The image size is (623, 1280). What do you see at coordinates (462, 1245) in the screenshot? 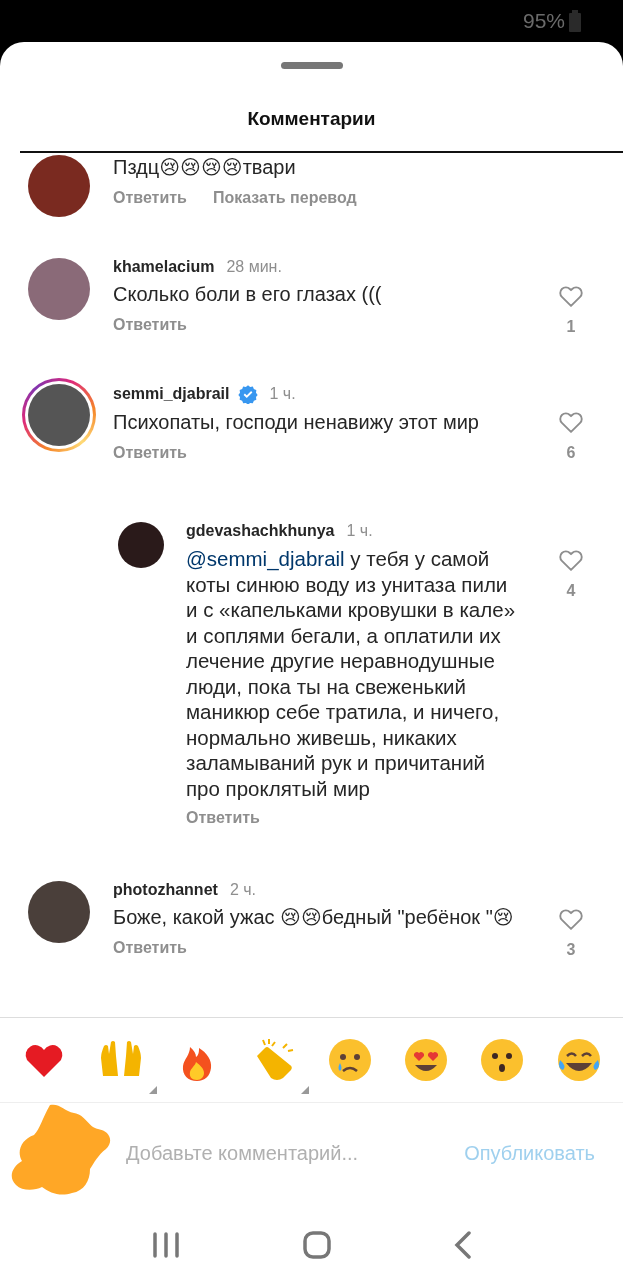
I see `back-icon` at bounding box center [462, 1245].